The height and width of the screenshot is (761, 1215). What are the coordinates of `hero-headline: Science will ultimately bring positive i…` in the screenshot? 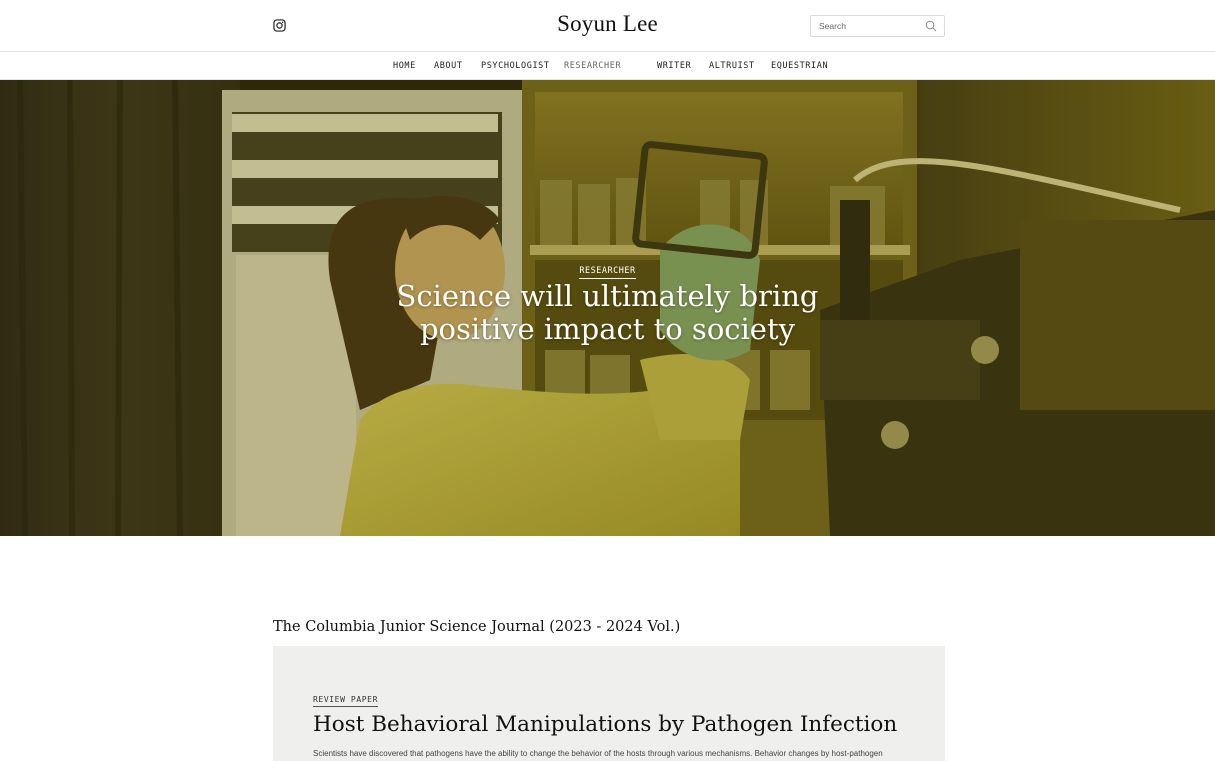 It's located at (607, 313).